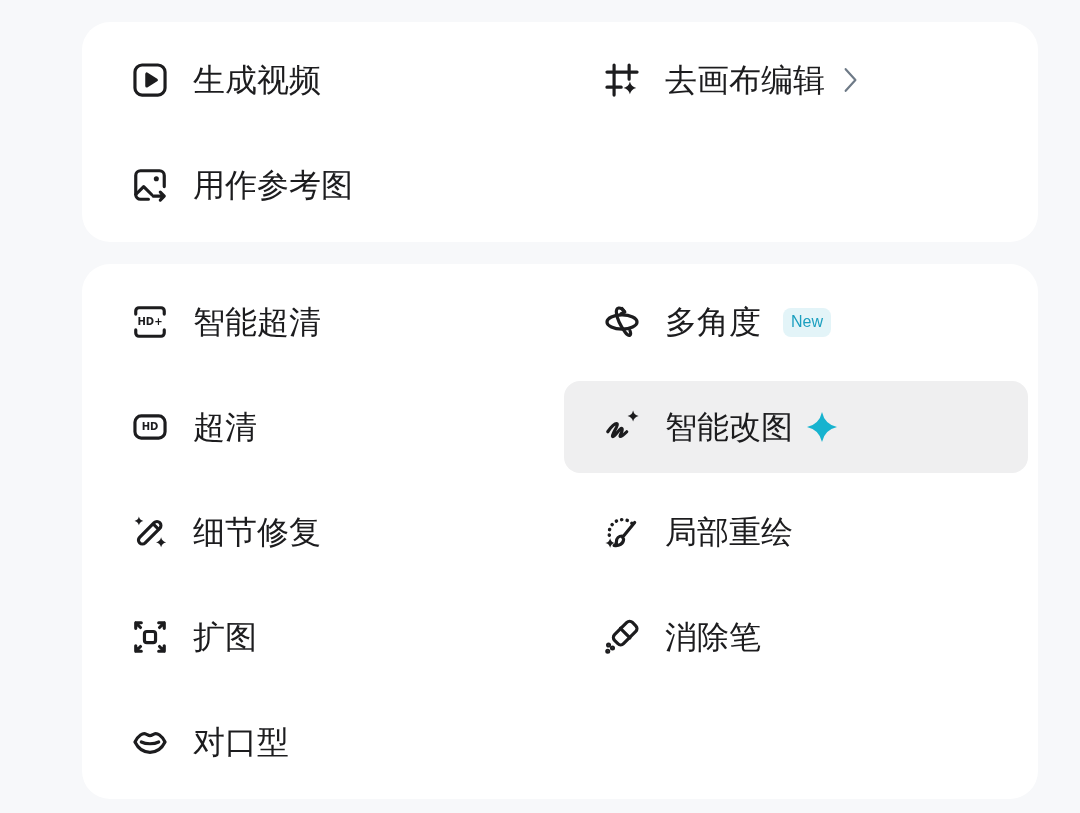  I want to click on crop-sparkle-icon, so click(622, 80).